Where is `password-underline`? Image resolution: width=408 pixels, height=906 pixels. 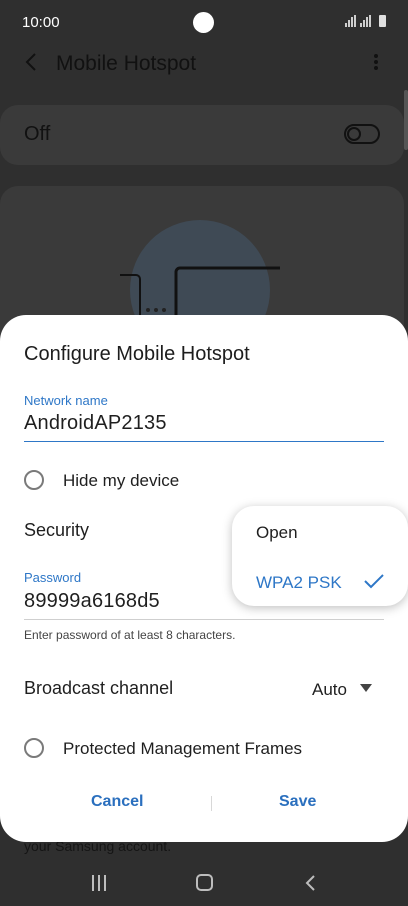
password-underline is located at coordinates (204, 619).